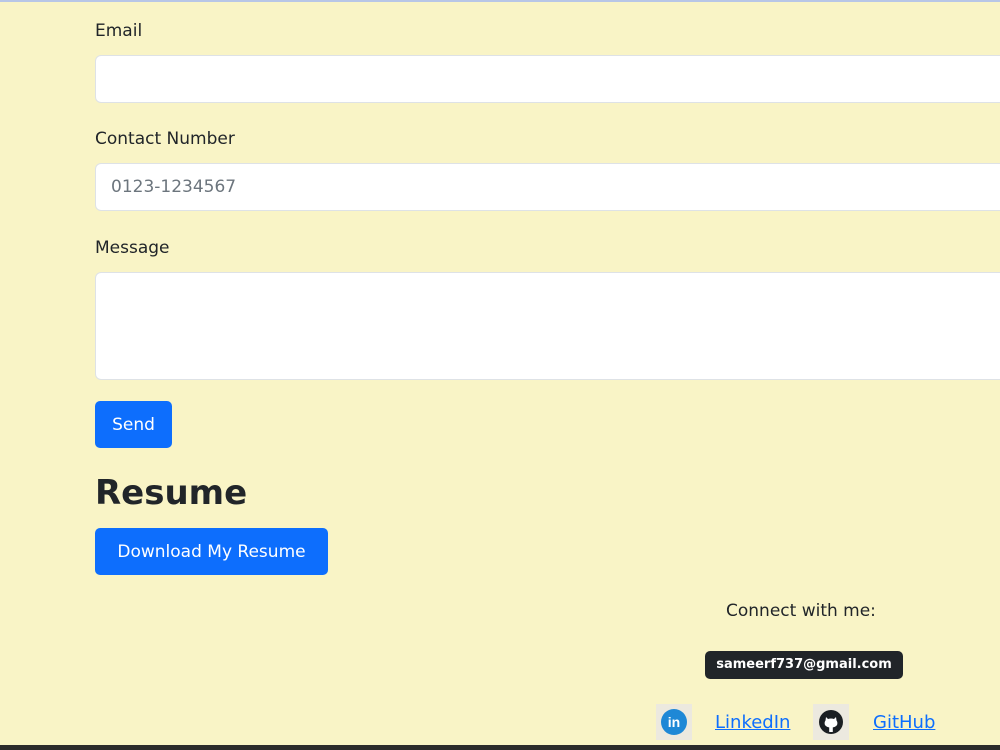 This screenshot has height=750, width=1000. Describe the element at coordinates (500, 1) in the screenshot. I see `window-top-border` at that location.